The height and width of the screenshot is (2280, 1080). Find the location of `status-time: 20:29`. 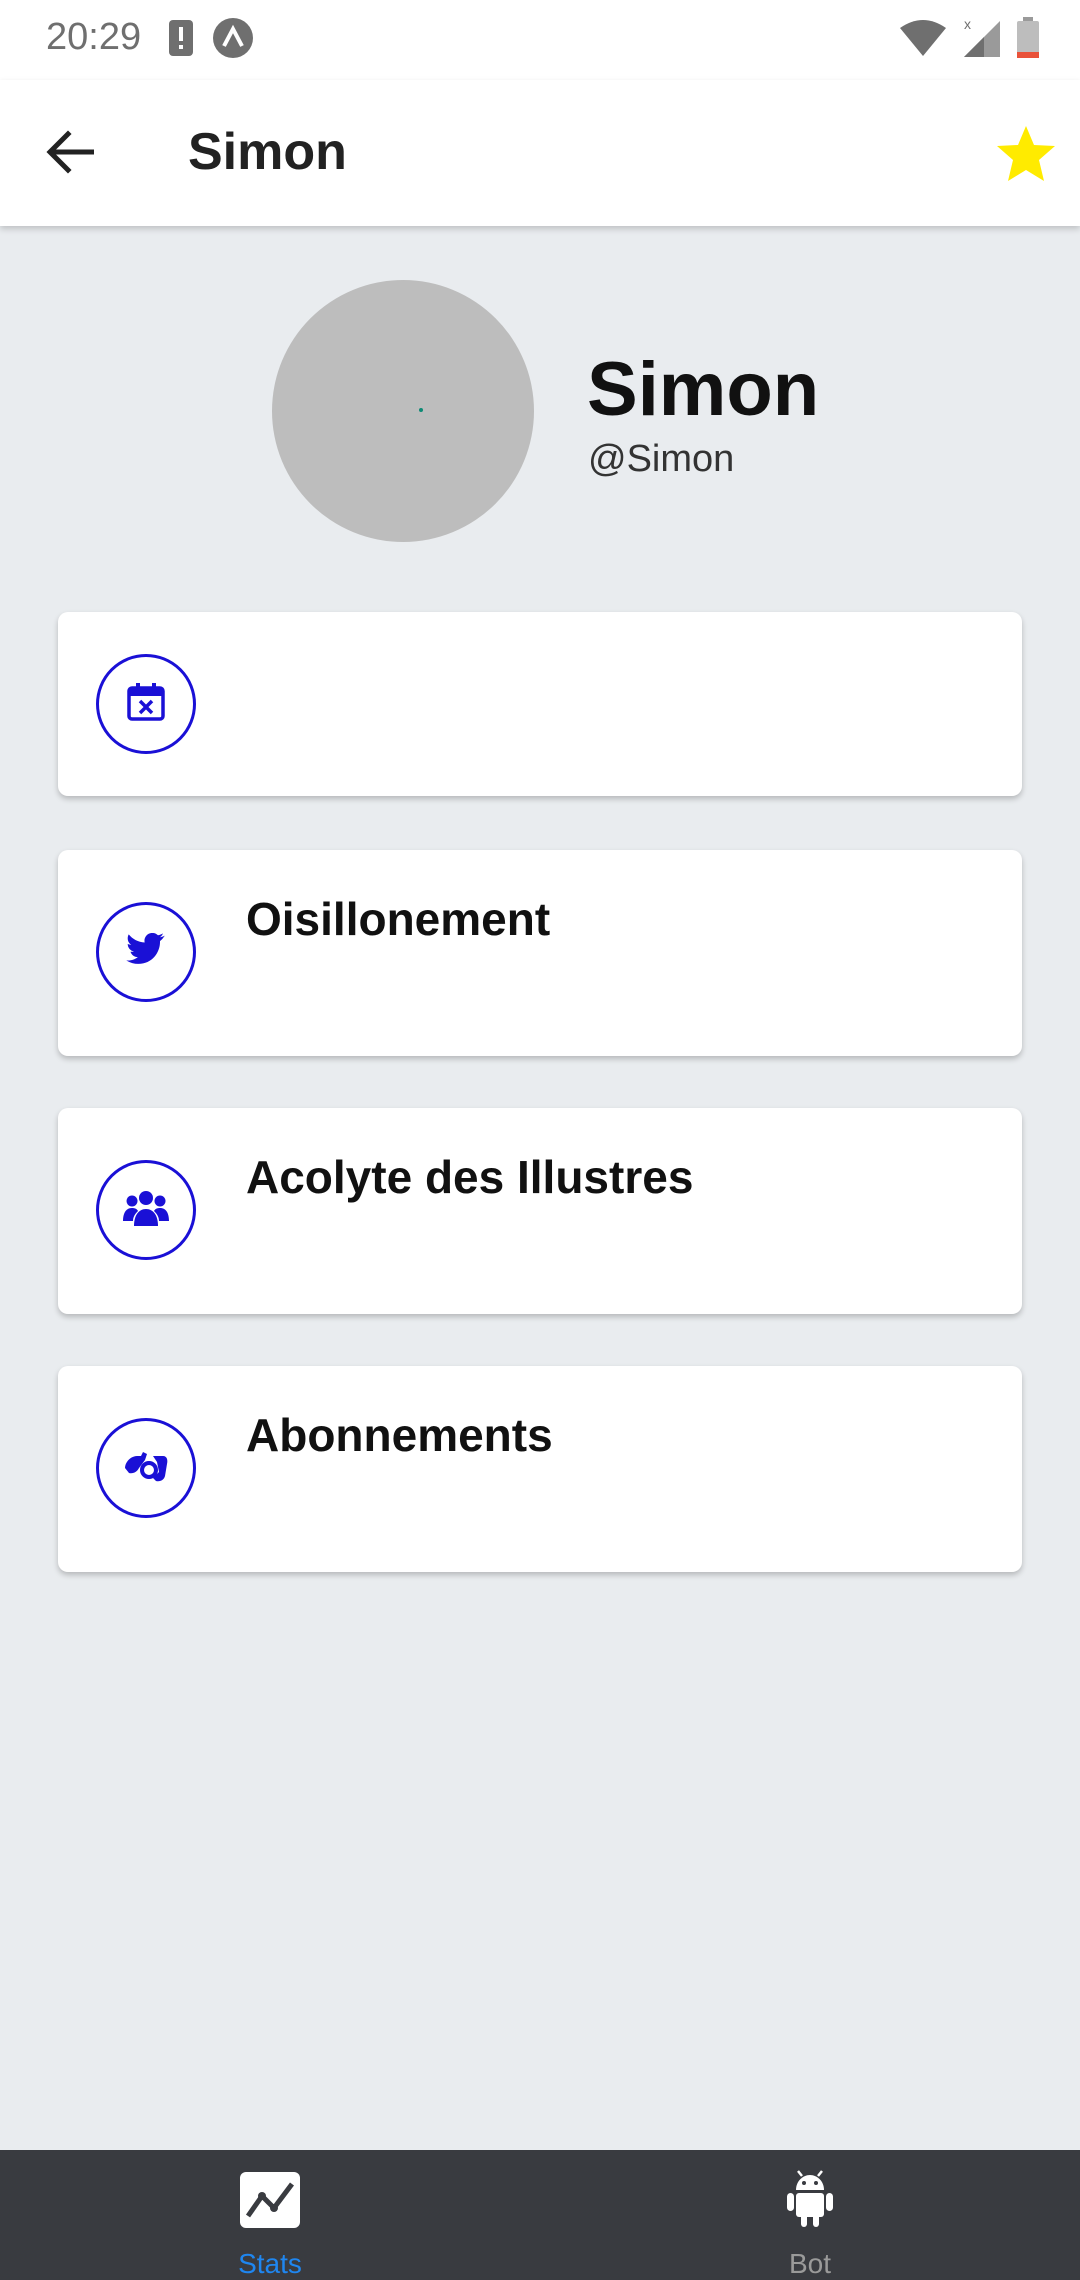

status-time: 20:29 is located at coordinates (94, 37).